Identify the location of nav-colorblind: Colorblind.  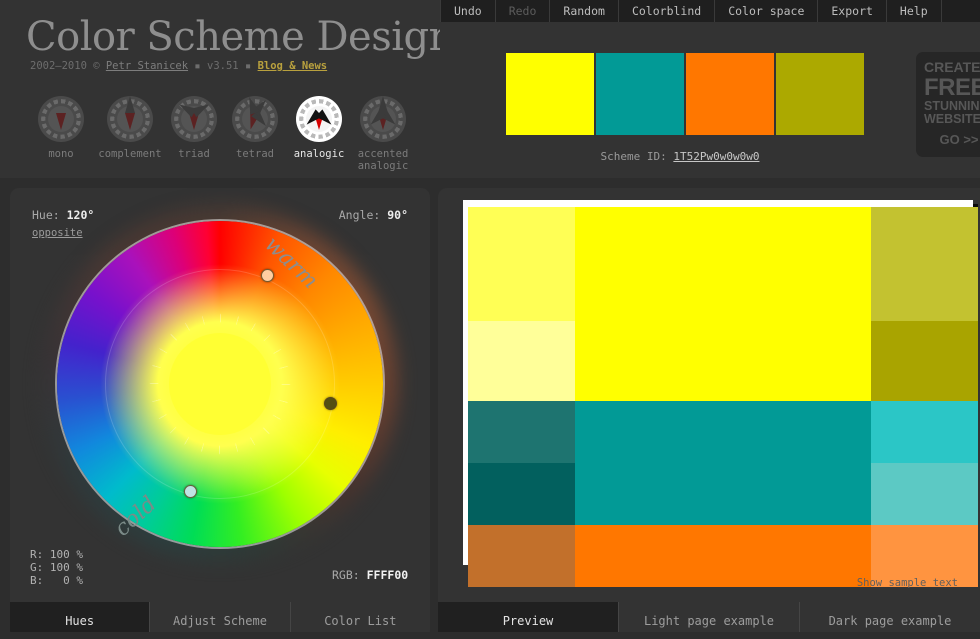
(667, 11).